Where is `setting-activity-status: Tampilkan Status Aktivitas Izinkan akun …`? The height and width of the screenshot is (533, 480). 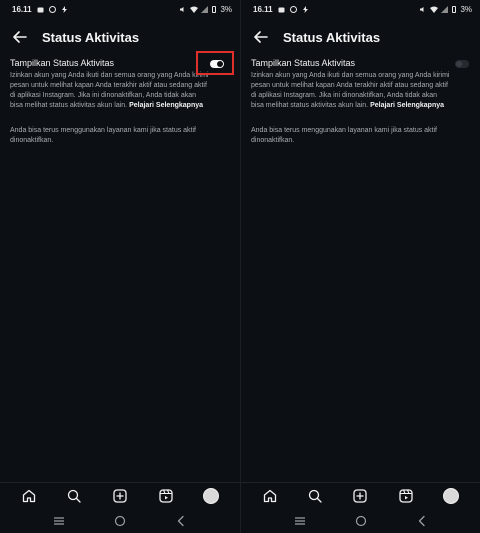
setting-activity-status: Tampilkan Status Aktivitas Izinkan akun … is located at coordinates (360, 84).